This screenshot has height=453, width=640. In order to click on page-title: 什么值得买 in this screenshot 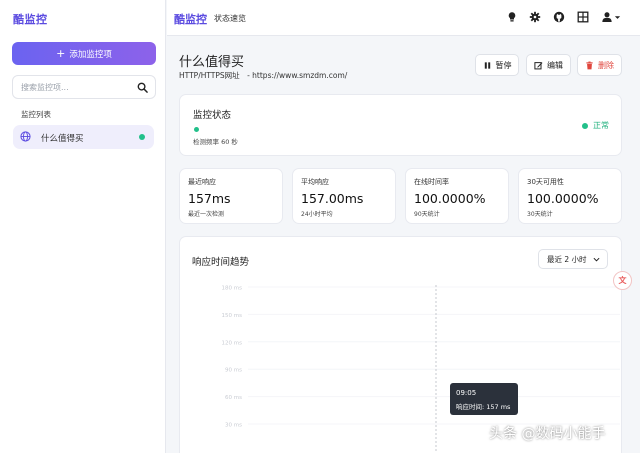, I will do `click(212, 62)`.